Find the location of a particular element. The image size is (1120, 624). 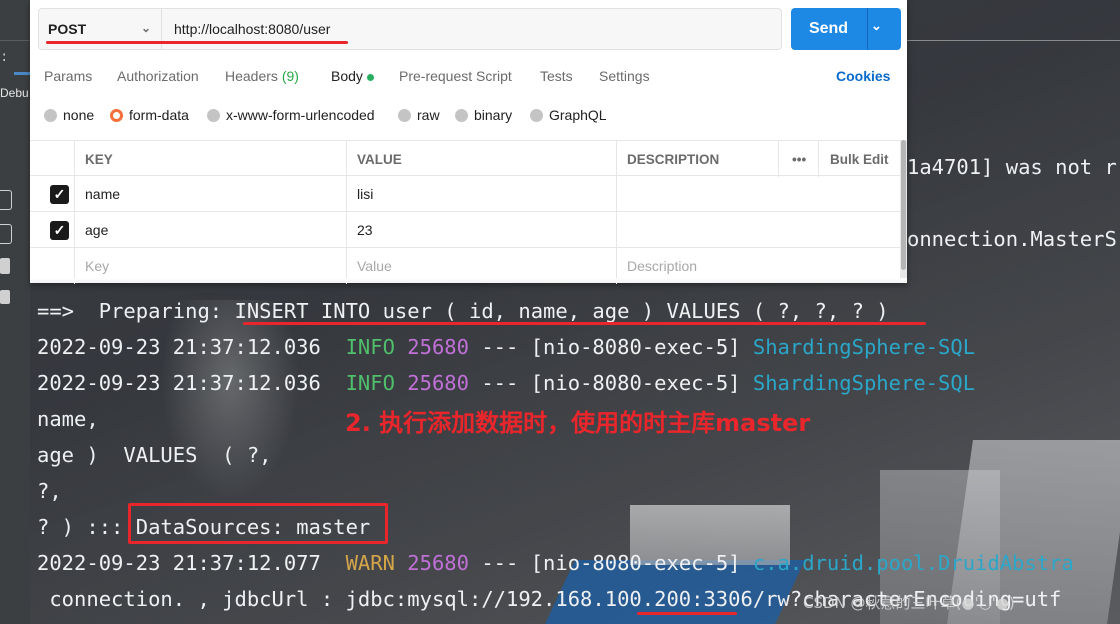

radio-circle-selected is located at coordinates (116, 115).